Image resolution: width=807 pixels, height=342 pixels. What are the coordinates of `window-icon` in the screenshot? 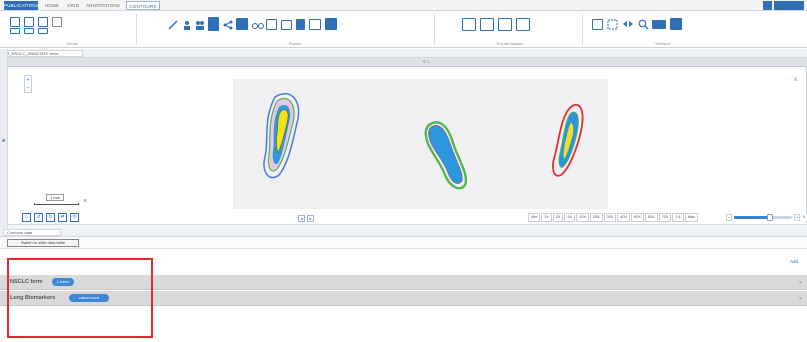 It's located at (315, 24).